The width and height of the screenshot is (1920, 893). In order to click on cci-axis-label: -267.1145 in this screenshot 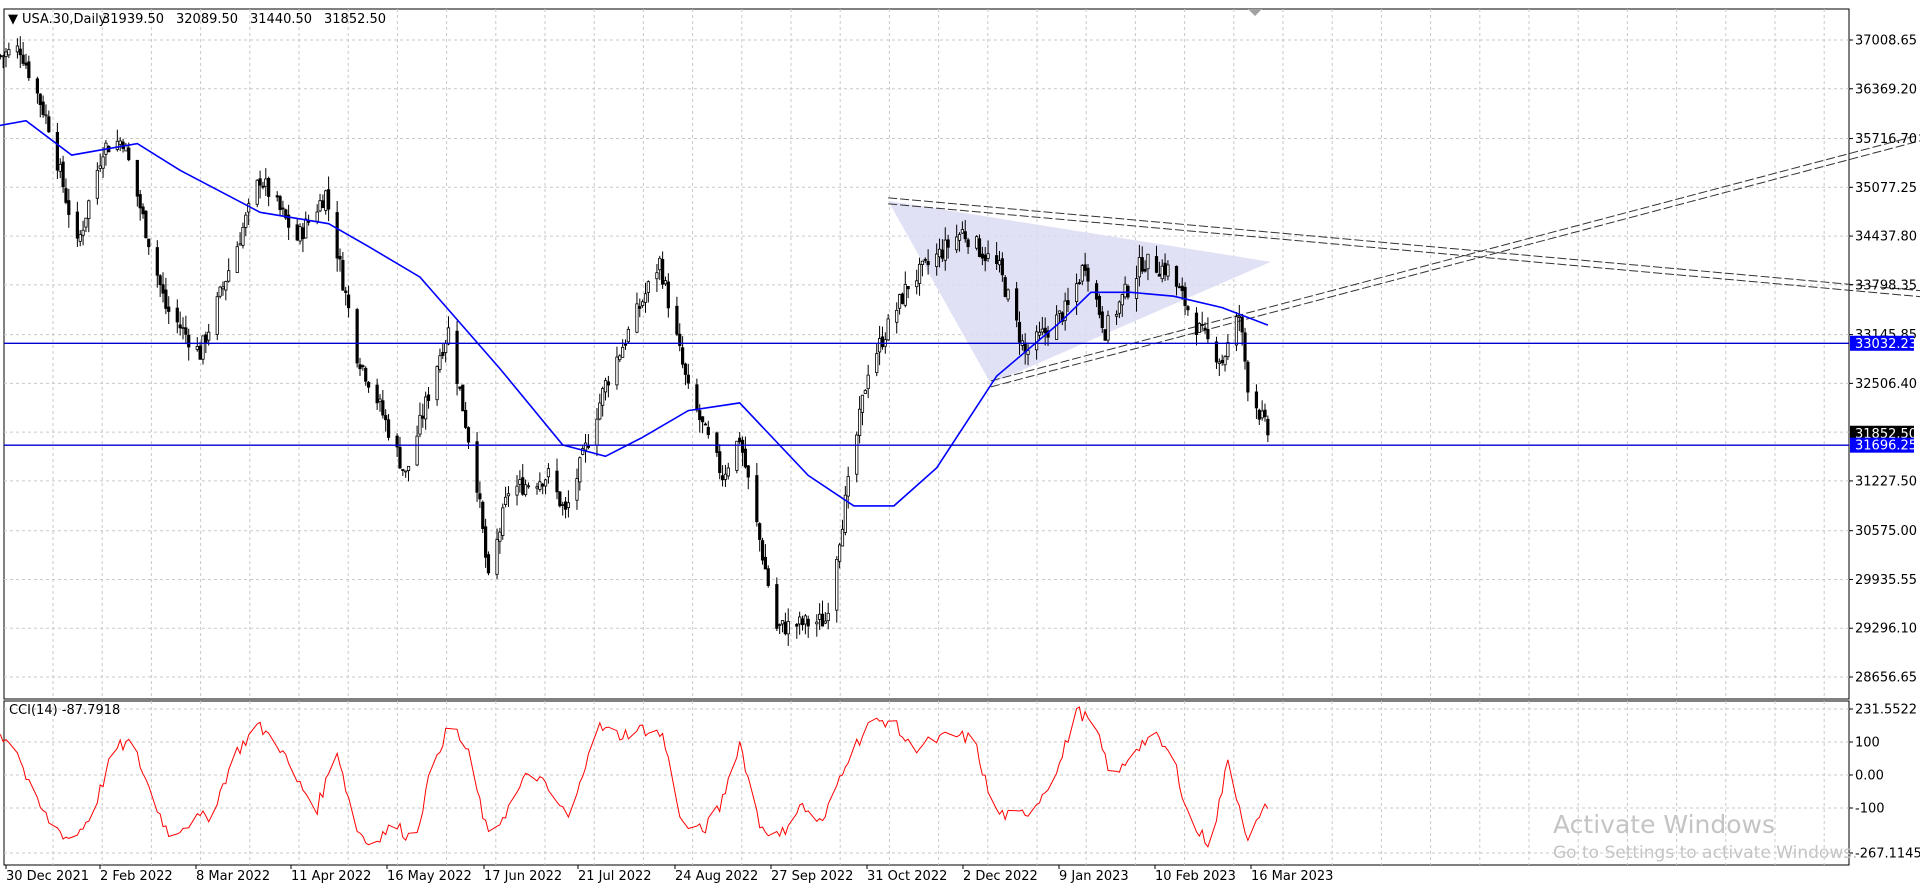, I will do `click(1887, 854)`.